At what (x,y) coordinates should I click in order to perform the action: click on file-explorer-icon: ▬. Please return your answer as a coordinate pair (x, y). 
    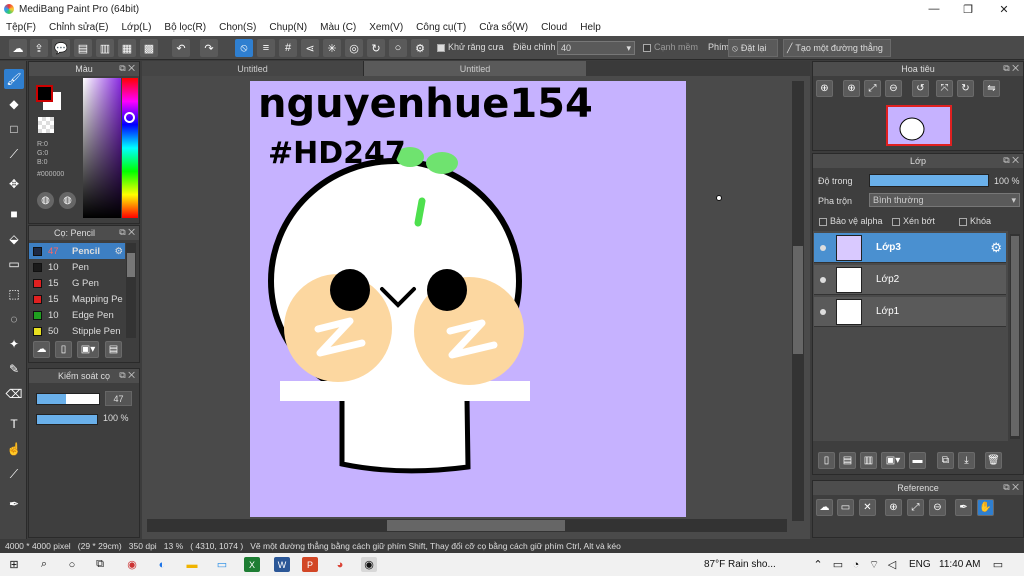
    Looking at the image, I should click on (192, 564).